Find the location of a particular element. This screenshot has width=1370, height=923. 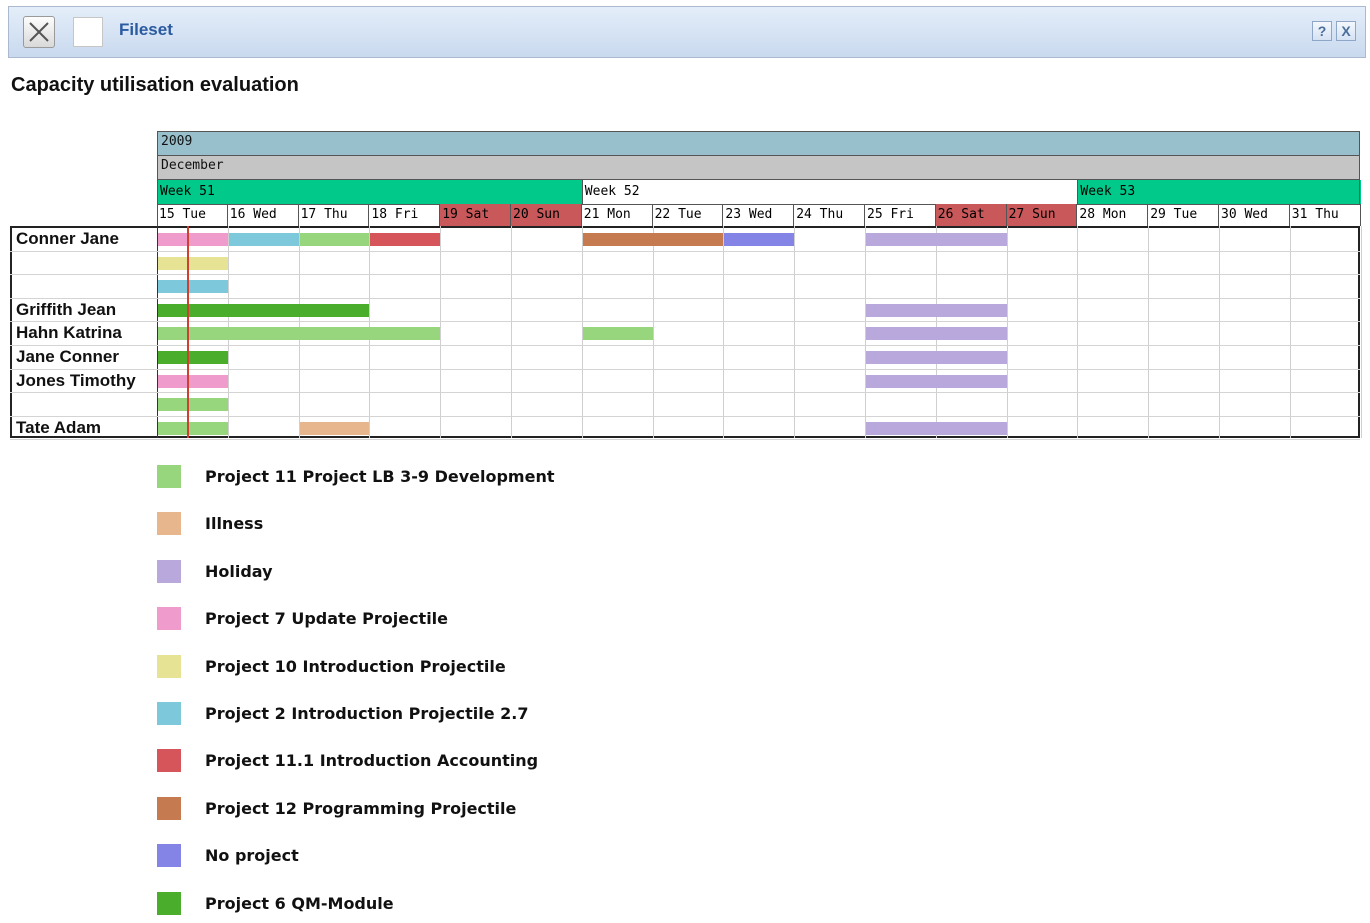

close-icon is located at coordinates (39, 32).